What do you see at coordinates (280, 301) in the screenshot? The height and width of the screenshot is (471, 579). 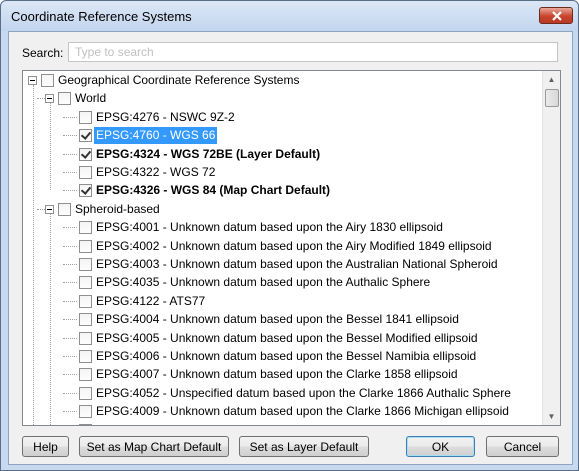 I see `tree-item-spheroid: EPSG:4122 - ATS77` at bounding box center [280, 301].